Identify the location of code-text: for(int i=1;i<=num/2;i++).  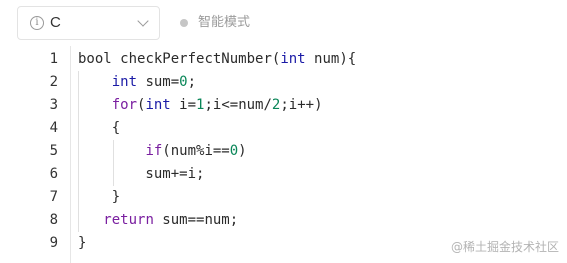
(200, 105).